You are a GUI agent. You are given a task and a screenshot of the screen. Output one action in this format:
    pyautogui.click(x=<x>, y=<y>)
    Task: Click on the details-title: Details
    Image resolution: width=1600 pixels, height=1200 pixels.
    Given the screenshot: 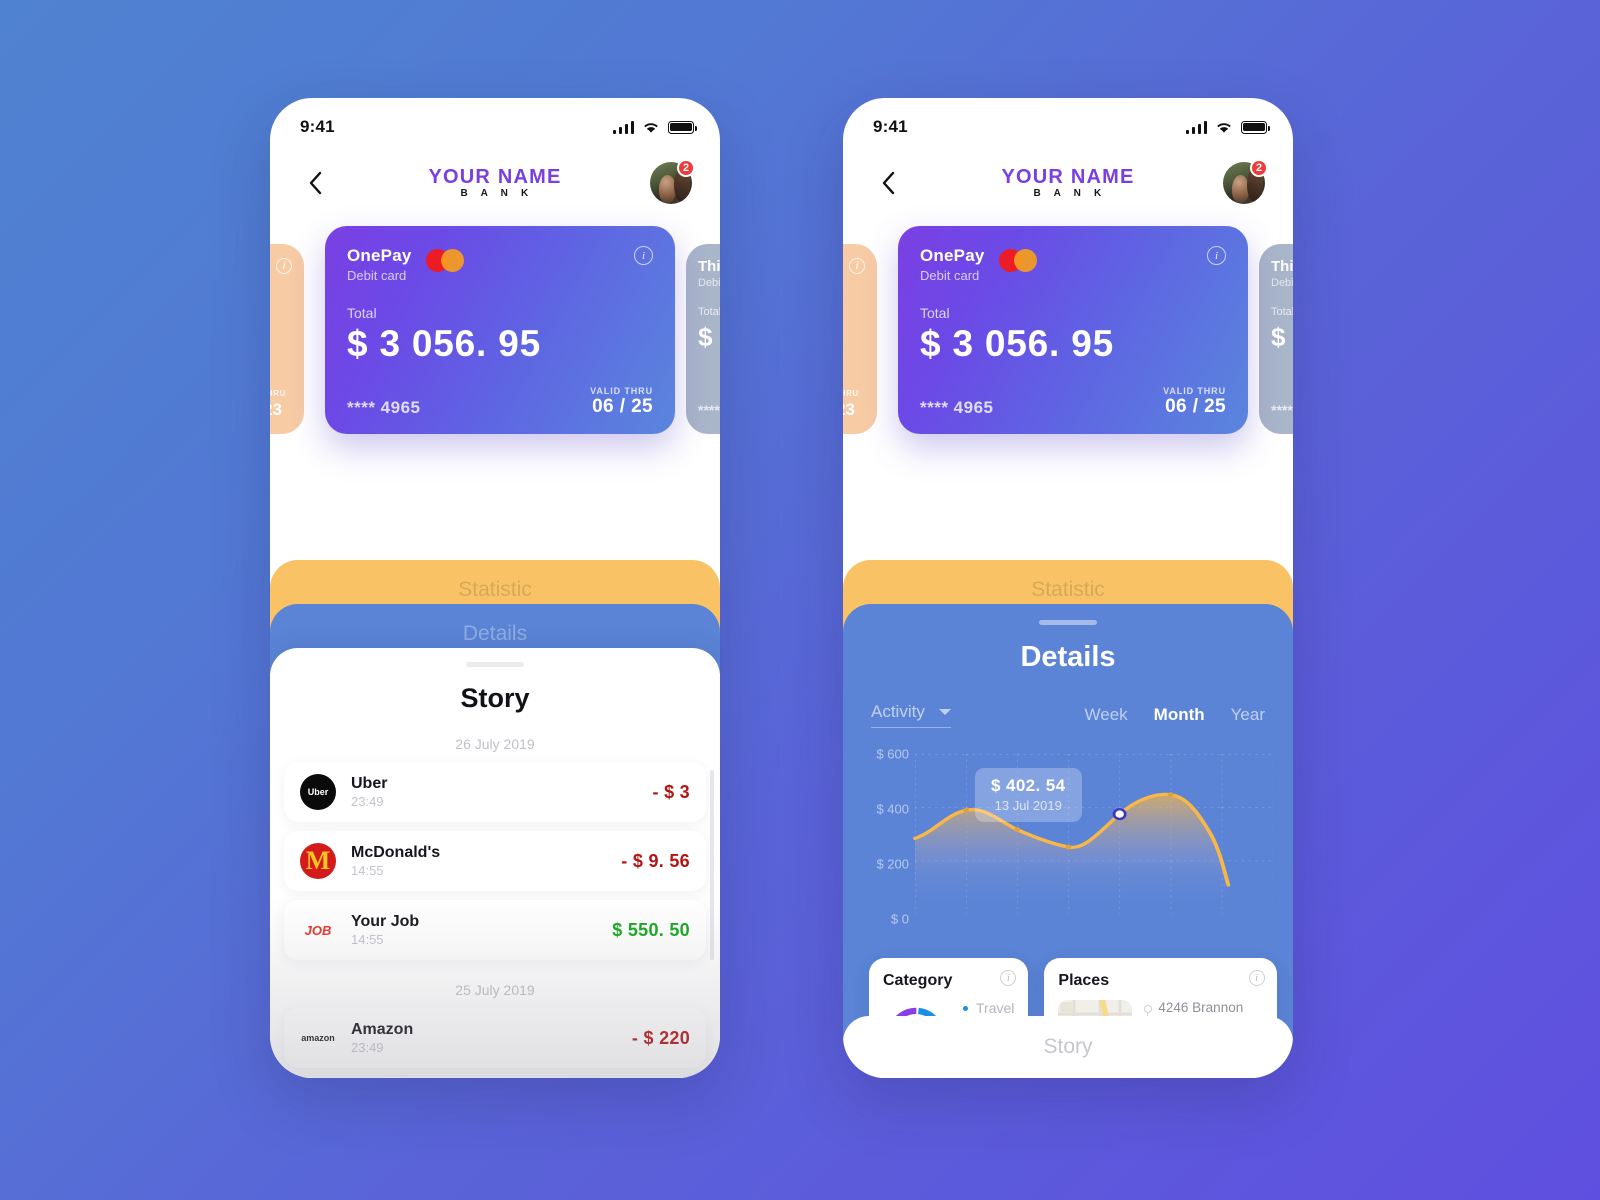 What is the action you would take?
    pyautogui.click(x=1068, y=657)
    